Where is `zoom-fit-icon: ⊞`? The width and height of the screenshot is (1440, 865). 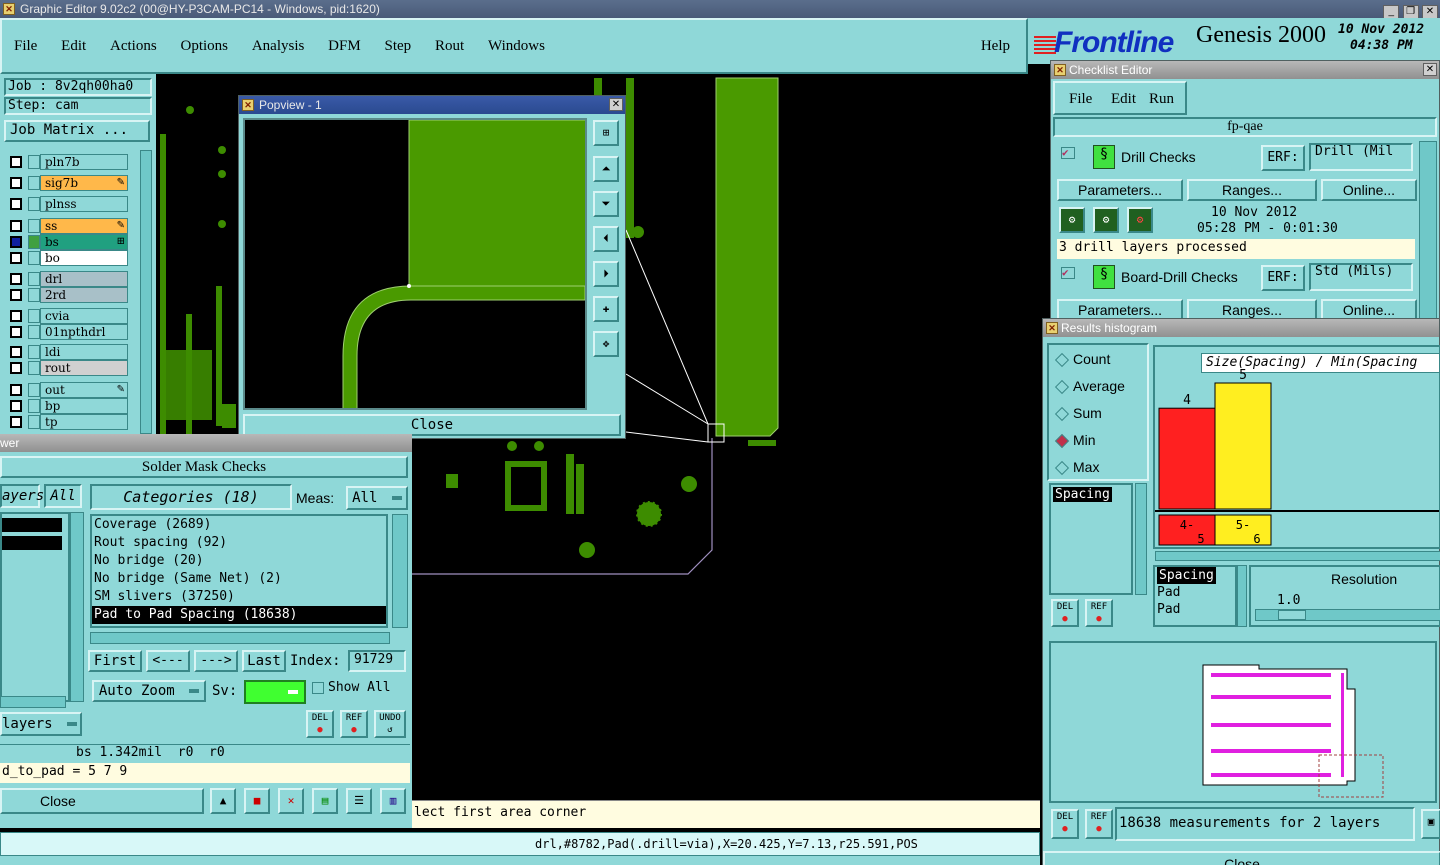 zoom-fit-icon: ⊞ is located at coordinates (606, 133).